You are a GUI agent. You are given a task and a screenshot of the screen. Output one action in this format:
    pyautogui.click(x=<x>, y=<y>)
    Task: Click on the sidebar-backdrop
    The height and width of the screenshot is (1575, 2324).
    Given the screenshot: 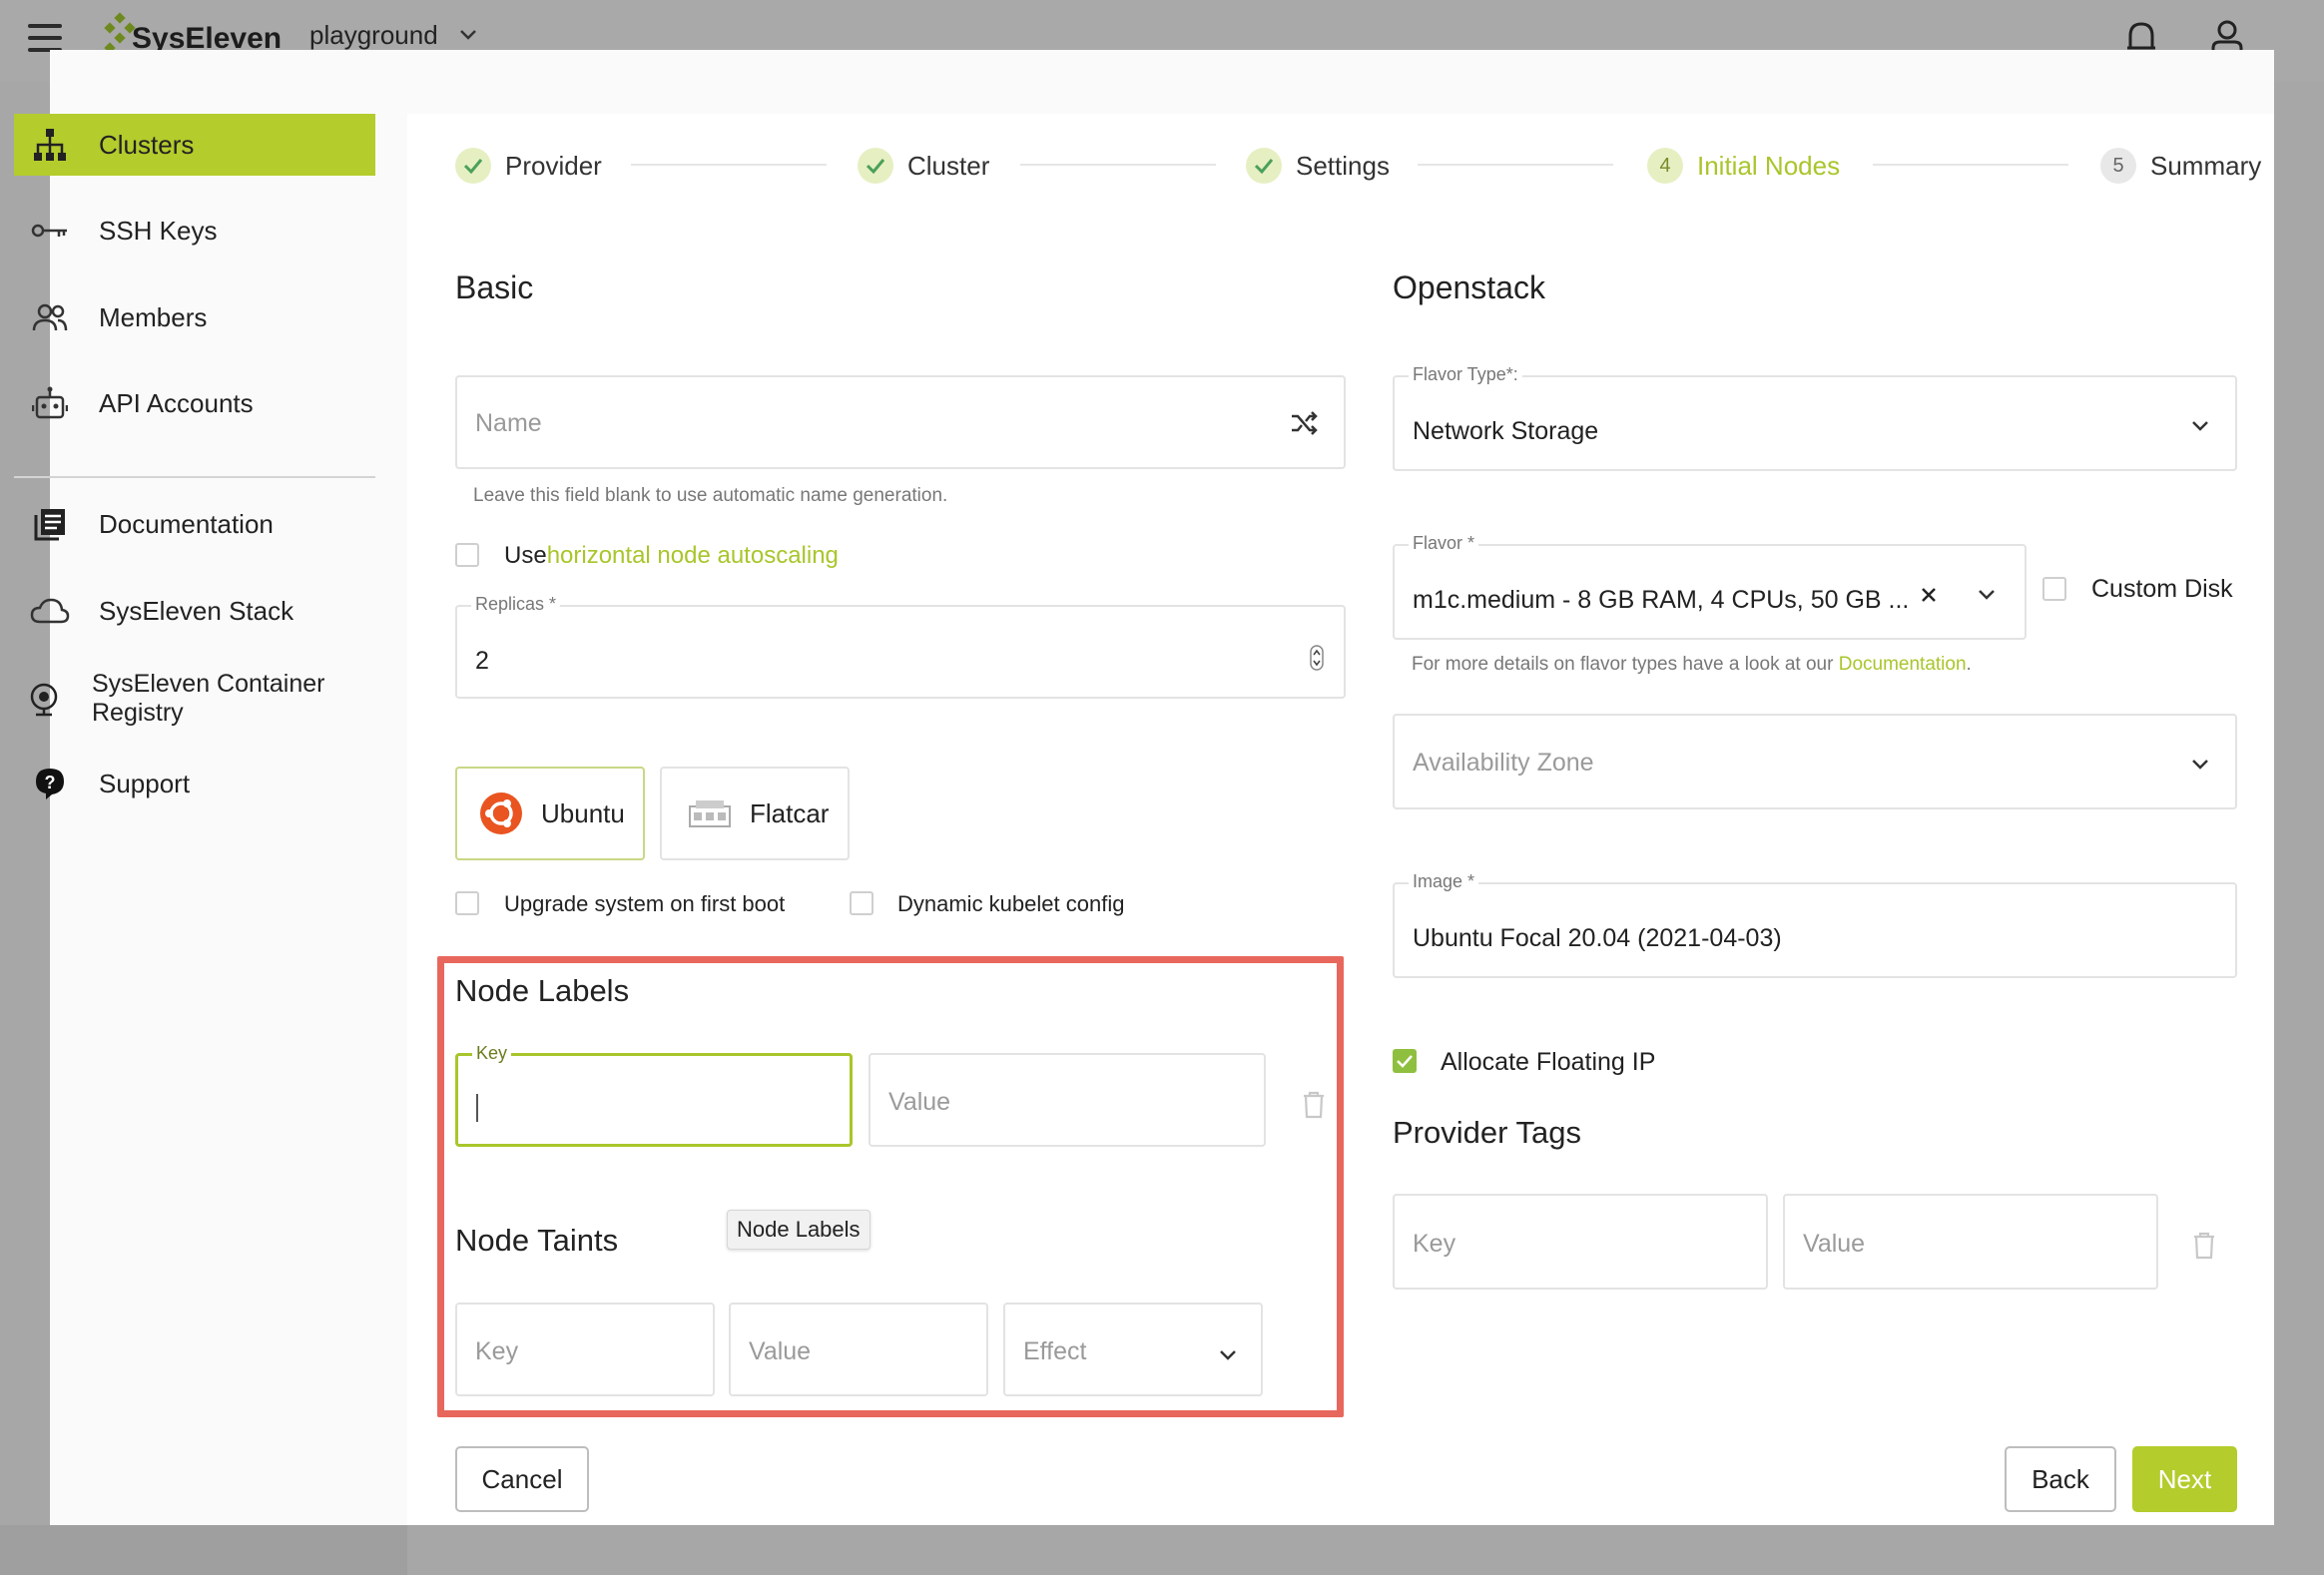 What is the action you would take?
    pyautogui.click(x=203, y=1550)
    